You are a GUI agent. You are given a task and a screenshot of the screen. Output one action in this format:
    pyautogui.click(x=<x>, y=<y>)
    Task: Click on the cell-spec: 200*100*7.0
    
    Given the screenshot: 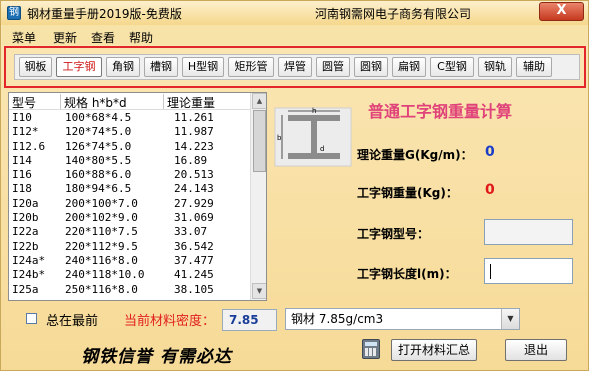 What is the action you would take?
    pyautogui.click(x=101, y=203)
    